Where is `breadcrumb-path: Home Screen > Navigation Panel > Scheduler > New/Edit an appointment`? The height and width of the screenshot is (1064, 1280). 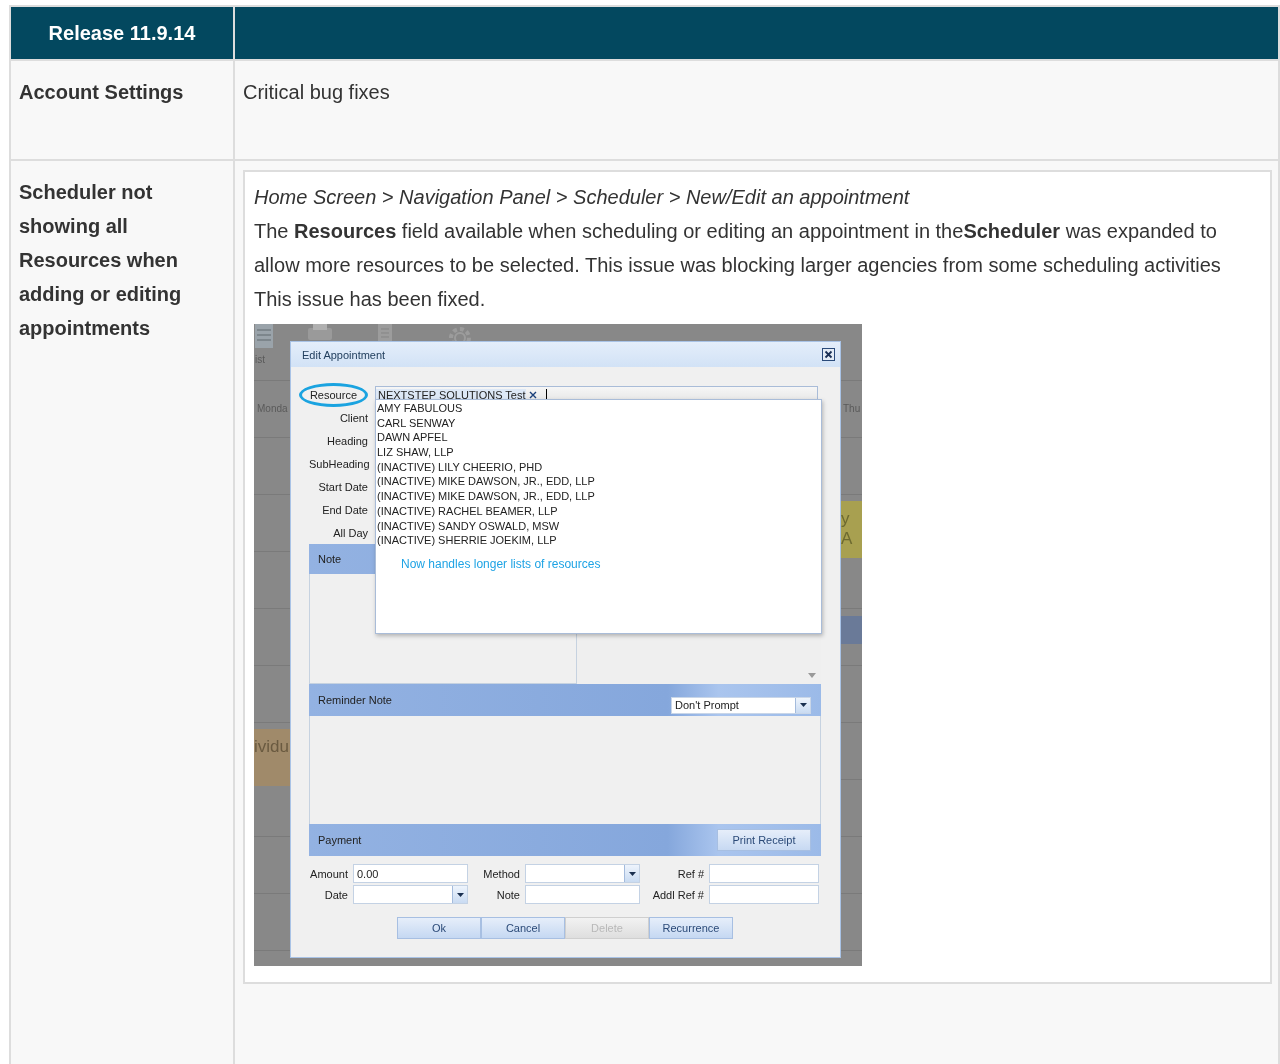
breadcrumb-path: Home Screen > Navigation Panel > Scheduler > New/Edit an appointment is located at coordinates (582, 197).